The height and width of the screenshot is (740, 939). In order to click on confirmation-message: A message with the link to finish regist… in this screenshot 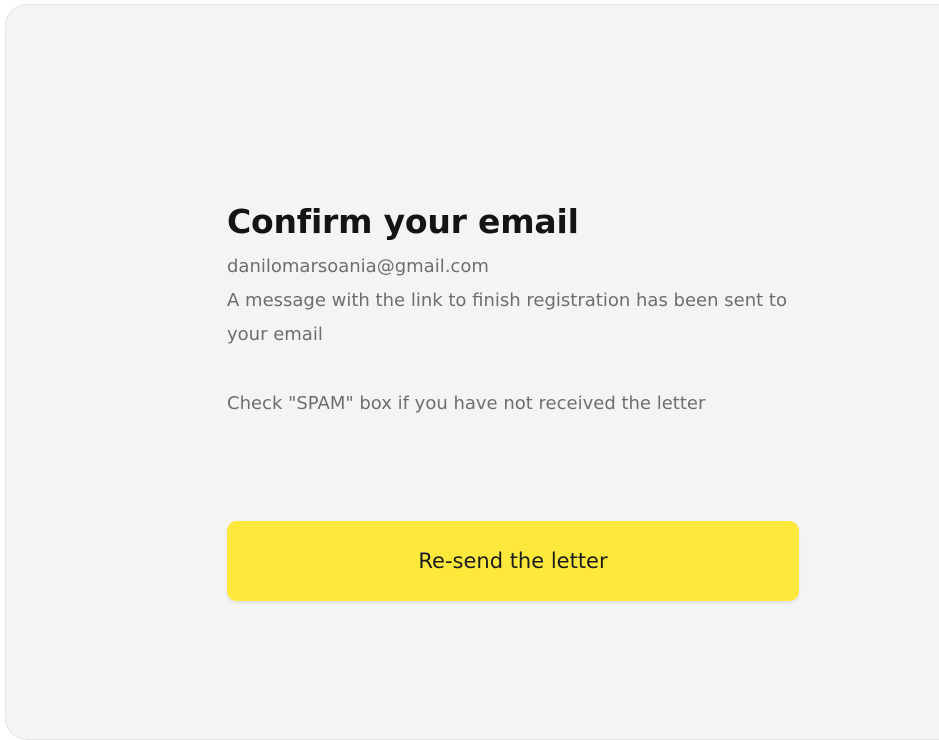, I will do `click(507, 317)`.